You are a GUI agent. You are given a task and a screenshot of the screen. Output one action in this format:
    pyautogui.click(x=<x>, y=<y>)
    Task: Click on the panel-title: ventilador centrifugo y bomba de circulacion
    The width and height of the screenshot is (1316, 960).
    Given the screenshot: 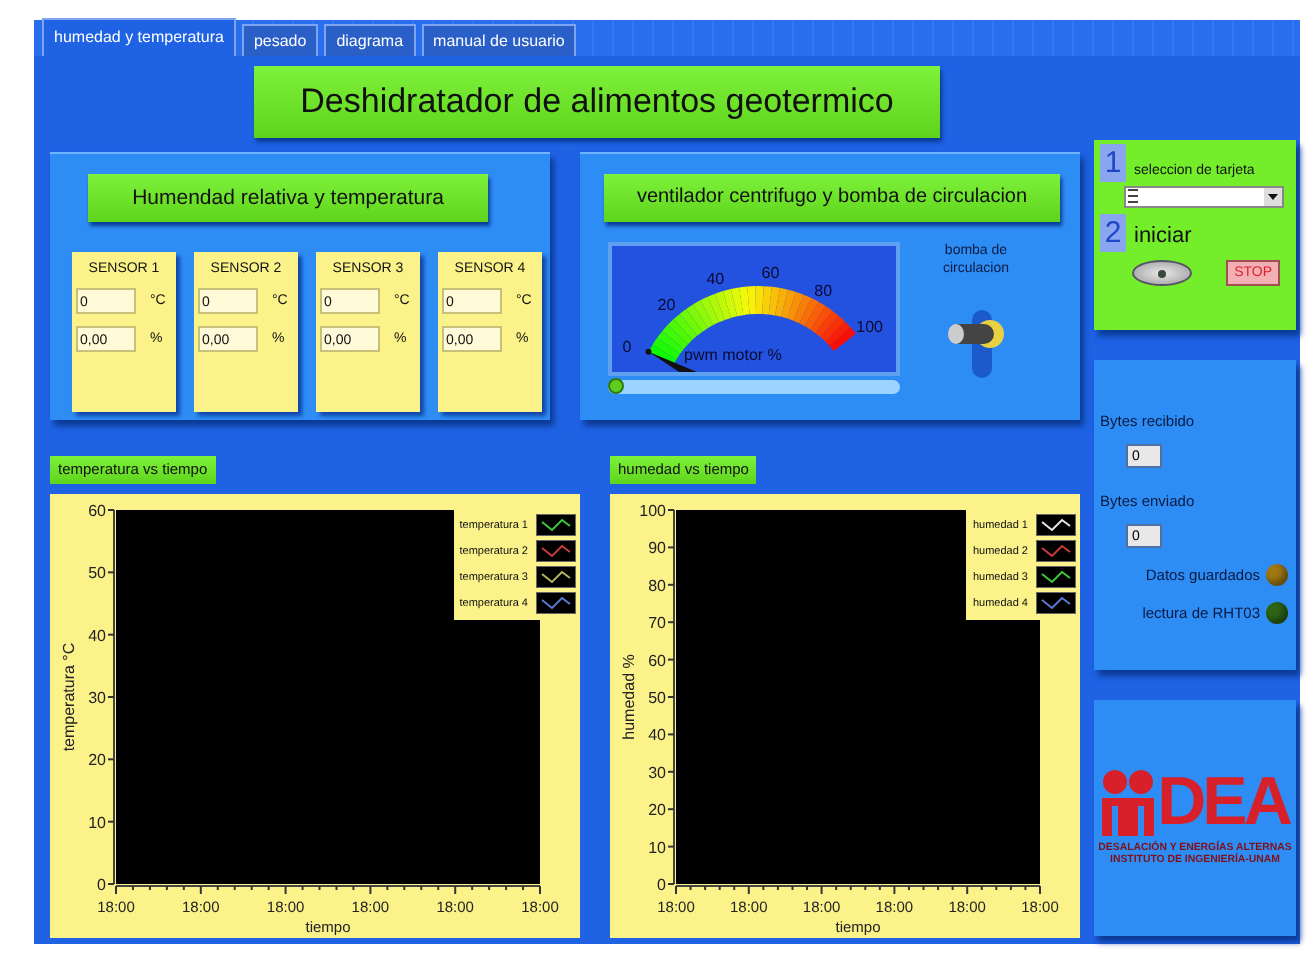 What is the action you would take?
    pyautogui.click(x=832, y=198)
    